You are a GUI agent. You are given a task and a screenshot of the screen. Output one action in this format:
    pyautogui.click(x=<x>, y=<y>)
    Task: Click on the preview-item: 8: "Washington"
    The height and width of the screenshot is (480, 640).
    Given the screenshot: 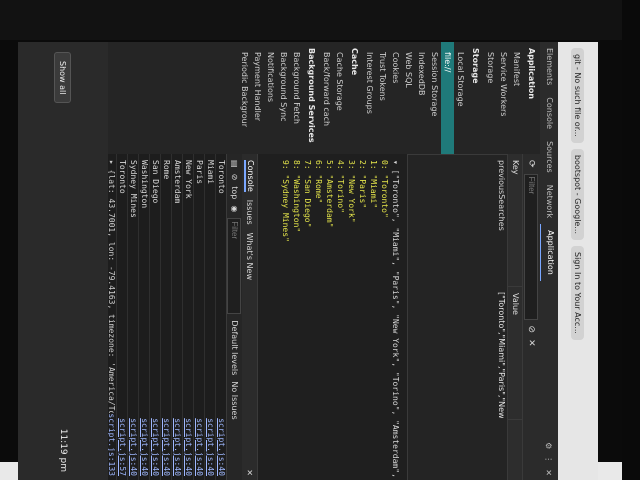 What is the action you would take?
    pyautogui.click(x=296, y=196)
    